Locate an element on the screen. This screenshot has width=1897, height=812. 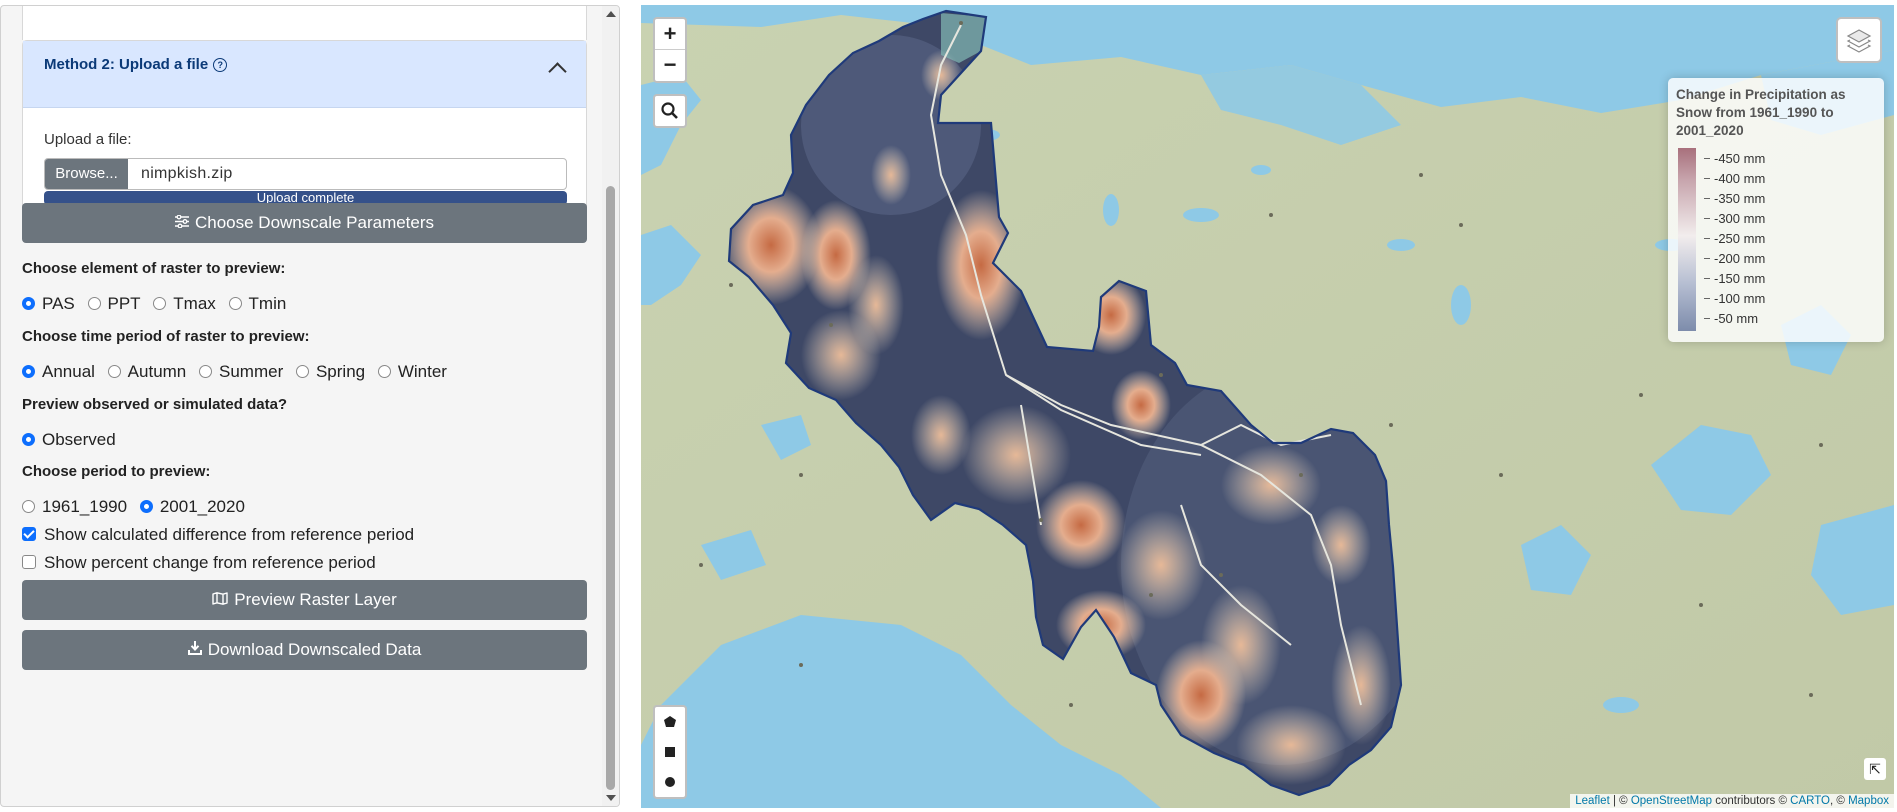
data-type-radio-group: Observed is located at coordinates (73, 440).